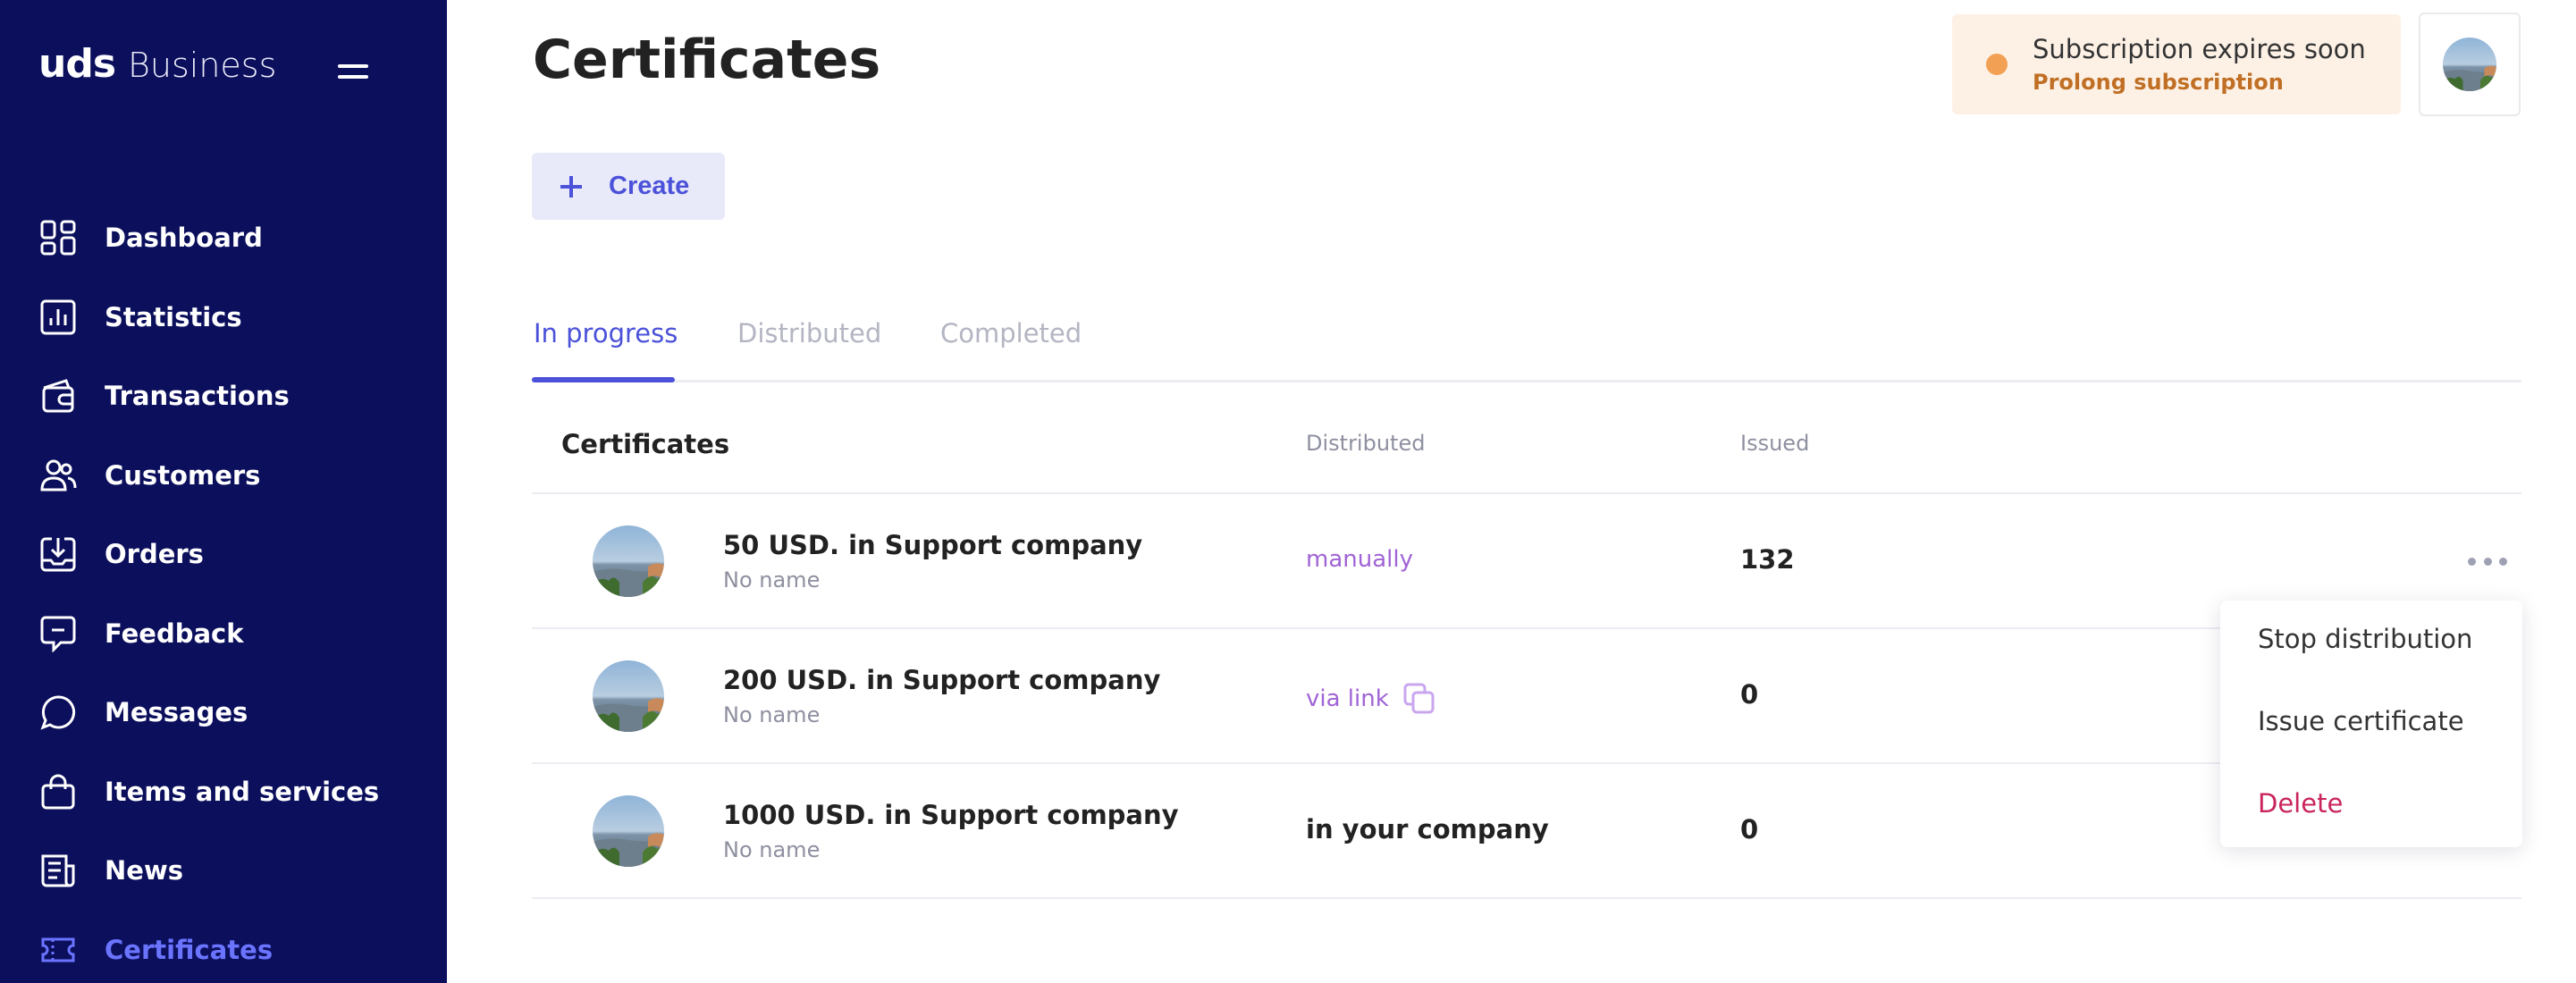 The width and height of the screenshot is (2576, 983). I want to click on tab-distributed: Distributed, so click(809, 334).